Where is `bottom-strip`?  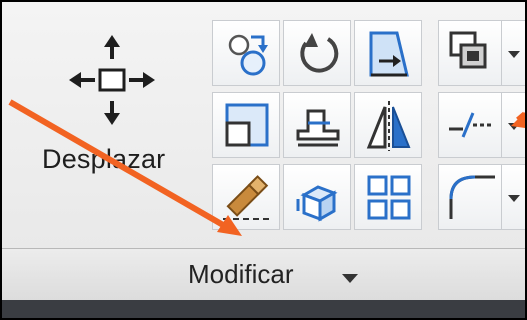
bottom-strip is located at coordinates (263, 309).